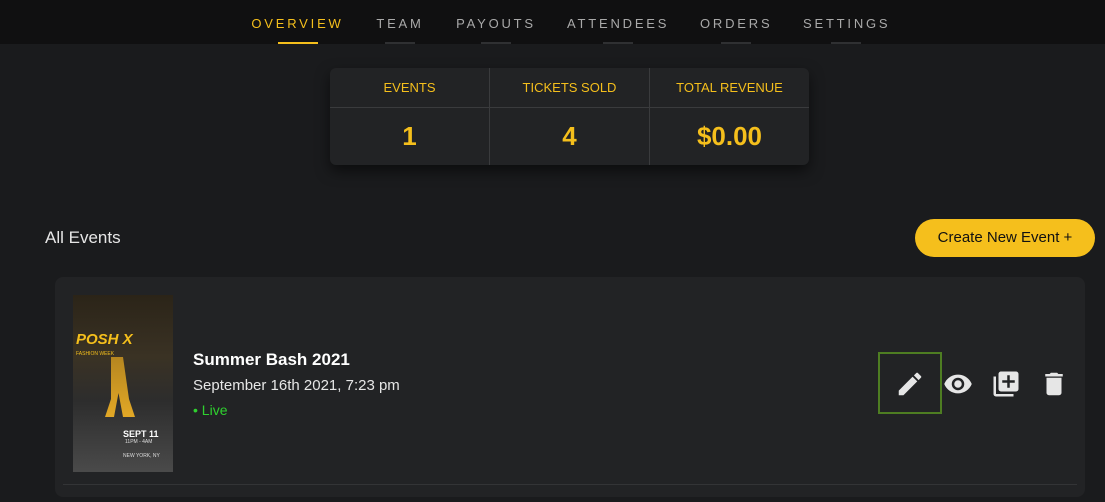 The width and height of the screenshot is (1105, 502). What do you see at coordinates (141, 434) in the screenshot?
I see `poster-date: SEPT 11` at bounding box center [141, 434].